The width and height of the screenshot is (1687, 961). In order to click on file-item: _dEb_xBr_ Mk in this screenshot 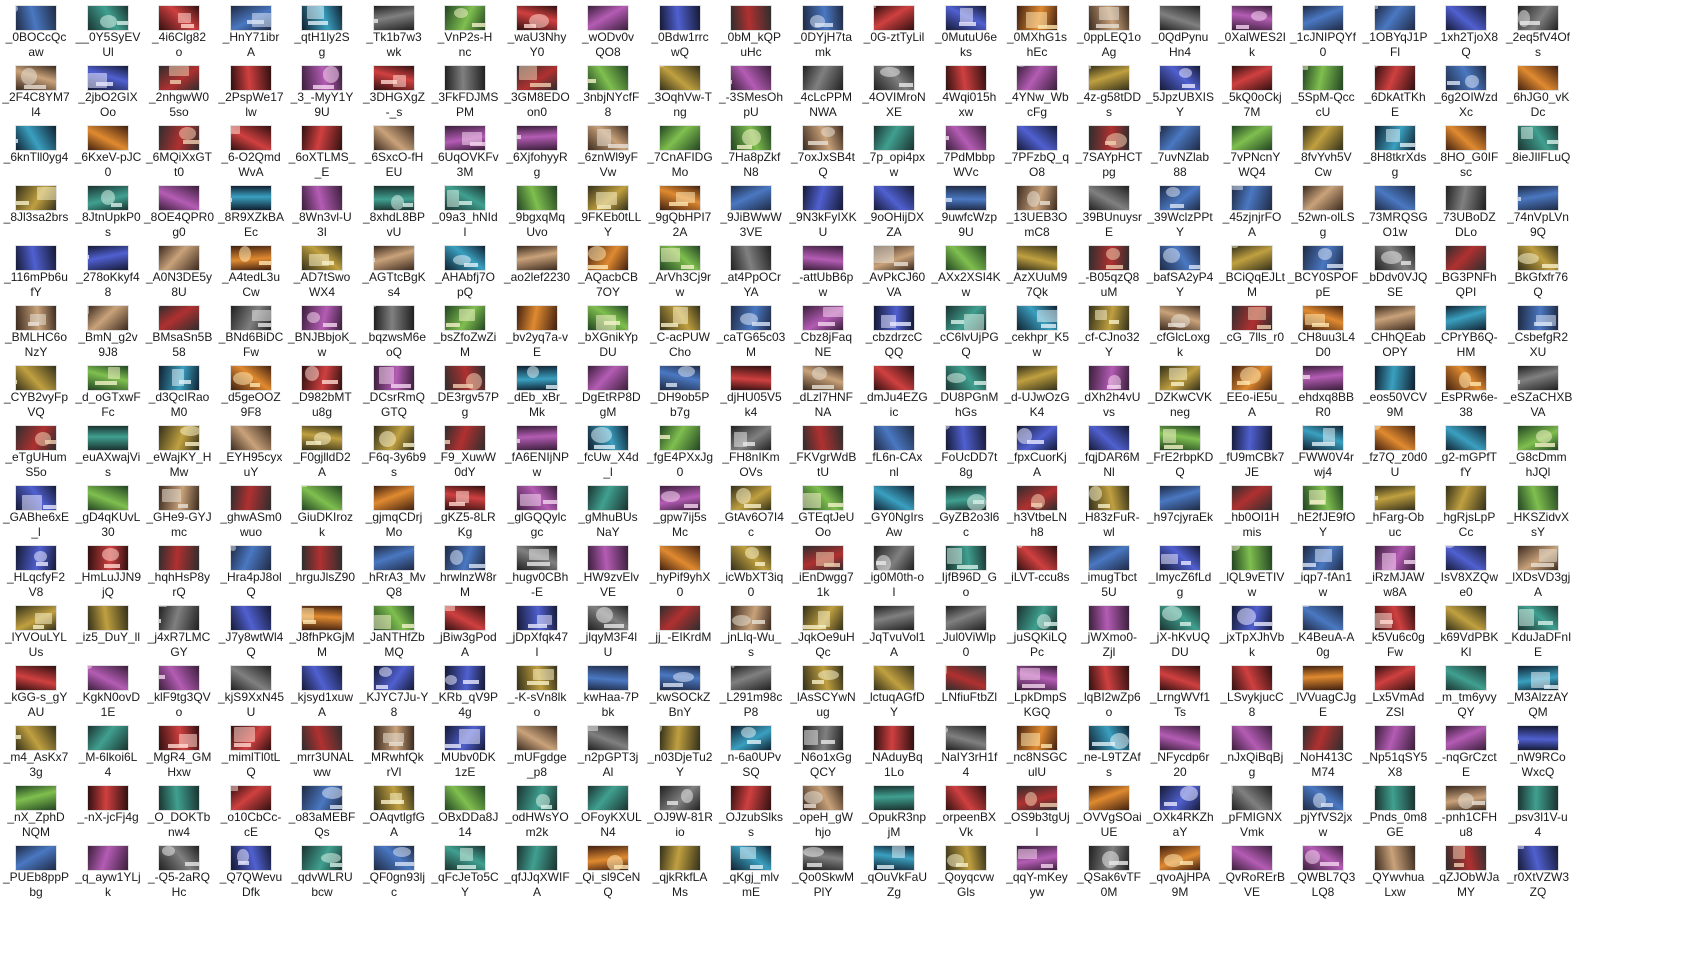, I will do `click(537, 397)`.